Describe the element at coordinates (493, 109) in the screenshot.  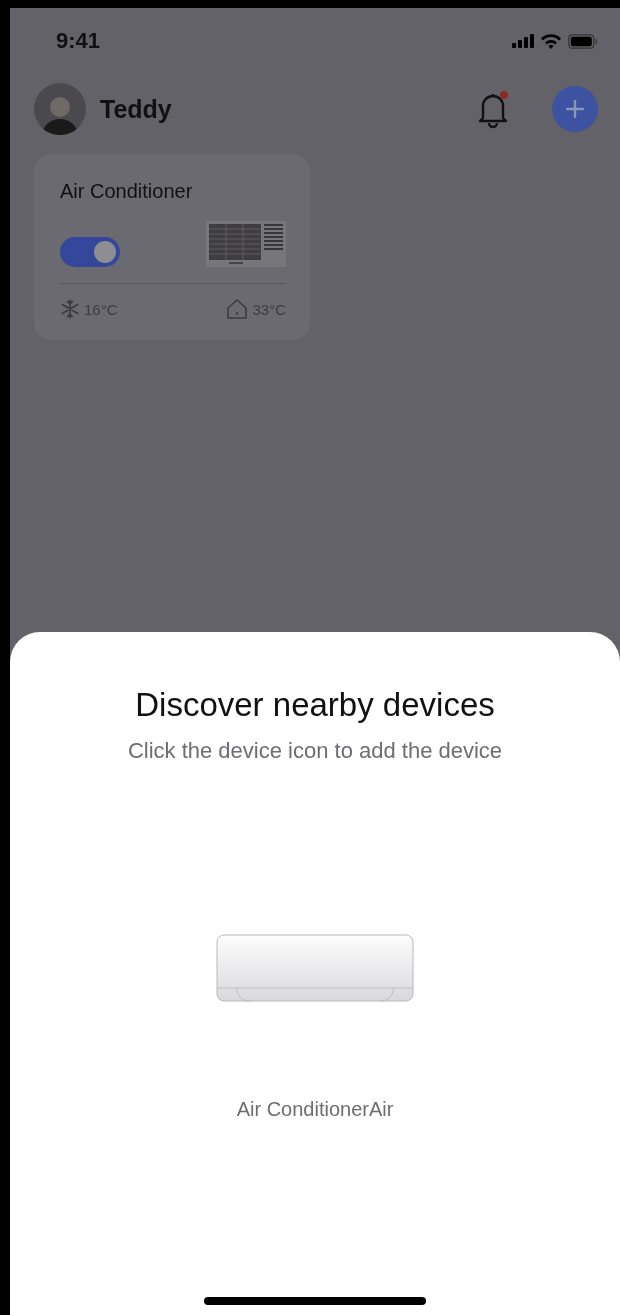
I see `notification-button` at that location.